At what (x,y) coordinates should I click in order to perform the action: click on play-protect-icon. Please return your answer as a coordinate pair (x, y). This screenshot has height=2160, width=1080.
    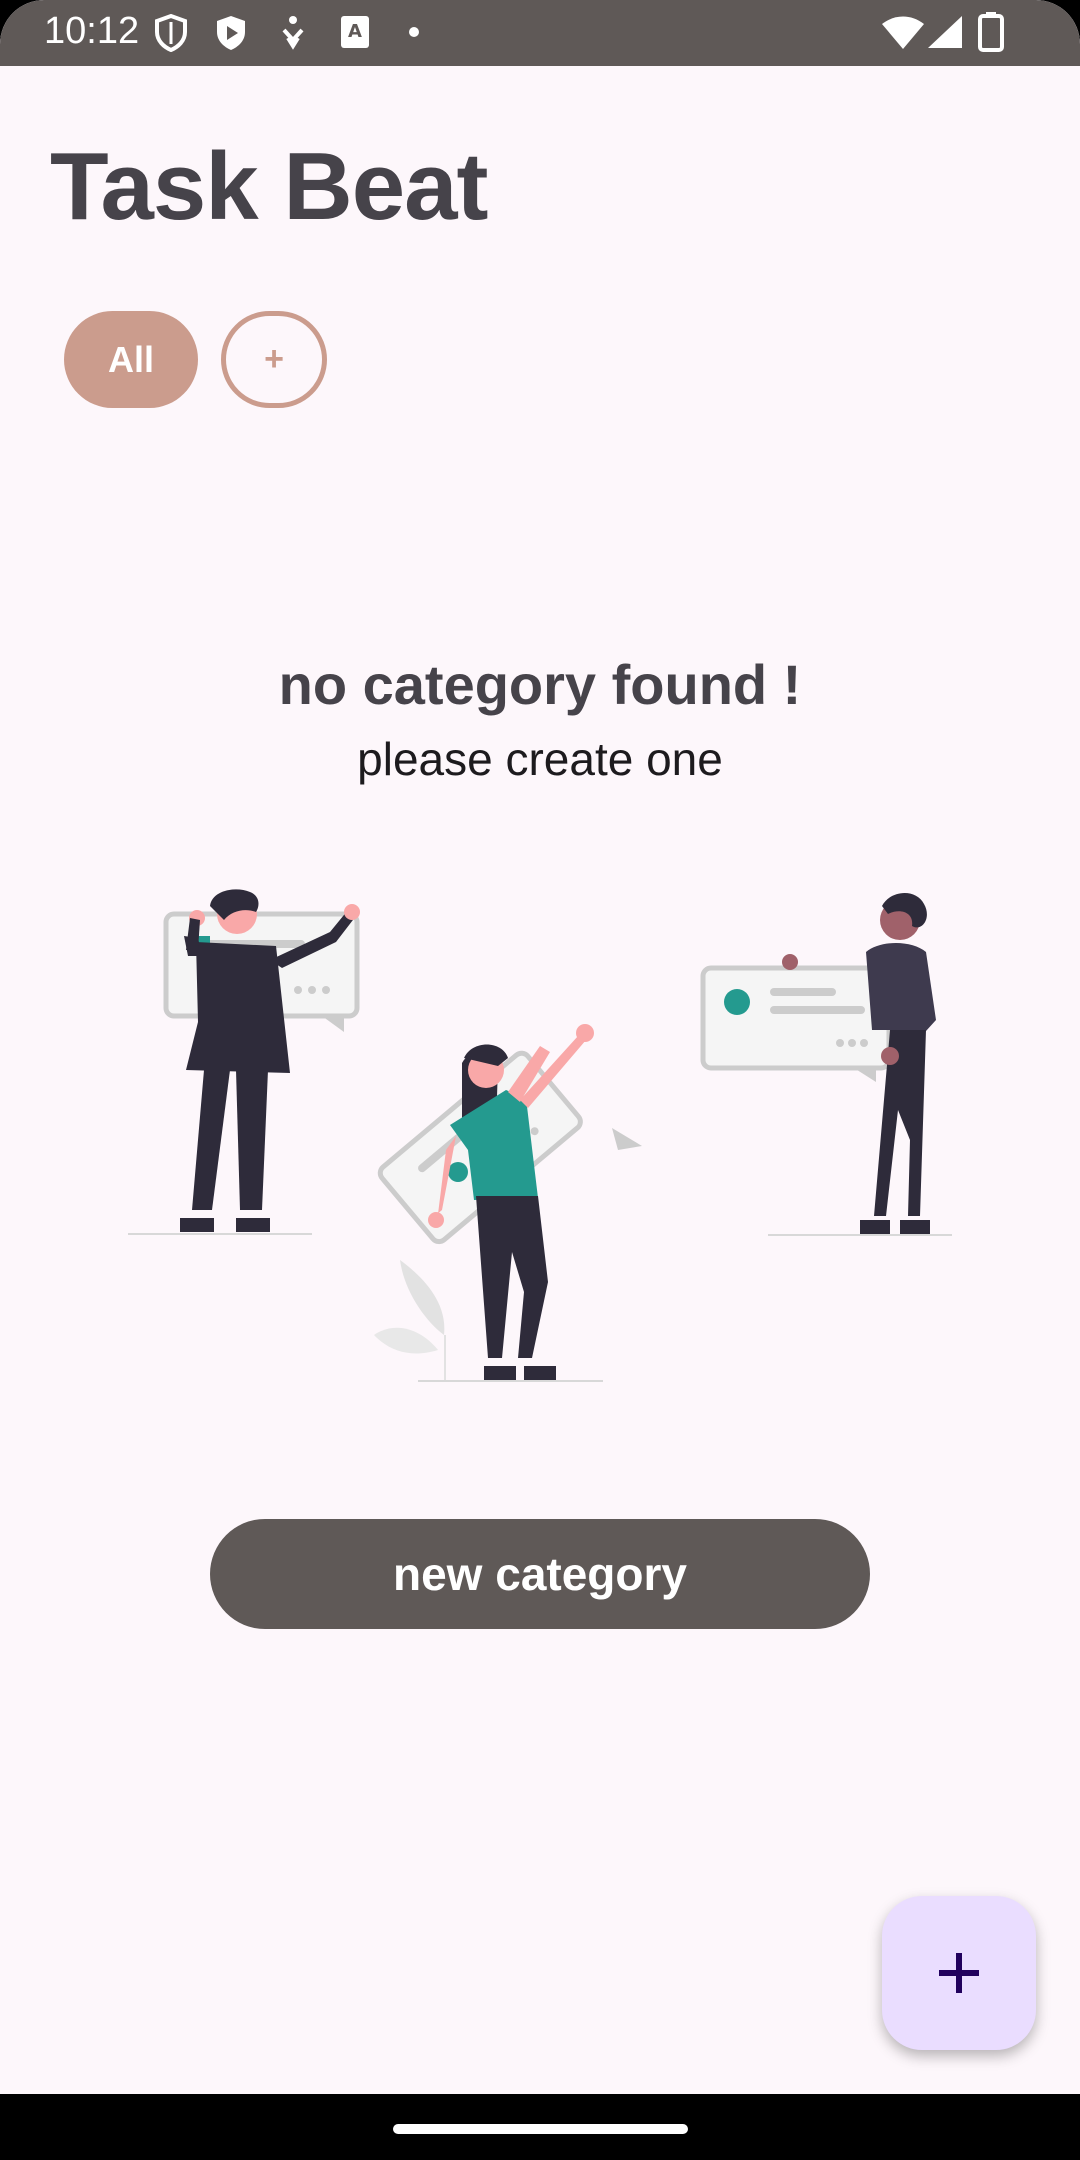
    Looking at the image, I should click on (231, 33).